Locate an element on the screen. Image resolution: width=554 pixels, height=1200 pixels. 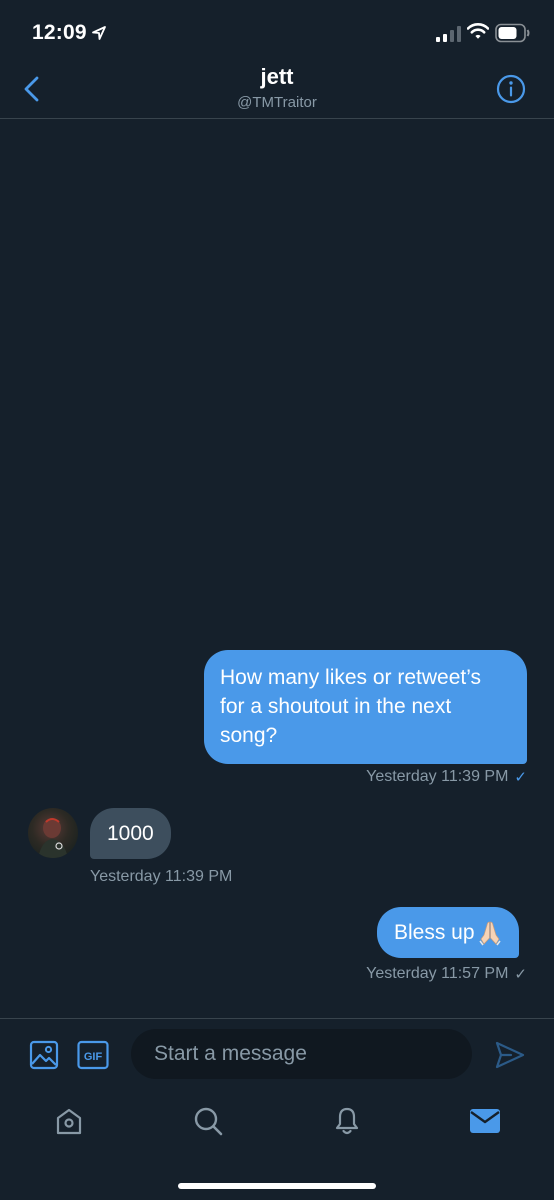
gif-icon: GIF is located at coordinates (93, 1055).